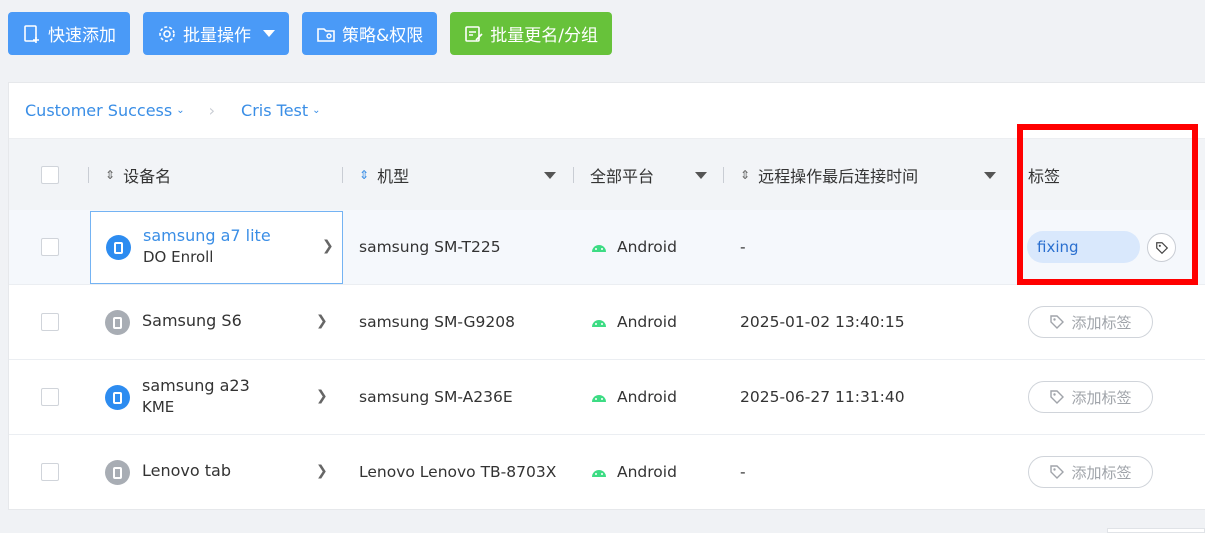 Image resolution: width=1205 pixels, height=533 pixels. I want to click on device-name: samsung a23, so click(196, 385).